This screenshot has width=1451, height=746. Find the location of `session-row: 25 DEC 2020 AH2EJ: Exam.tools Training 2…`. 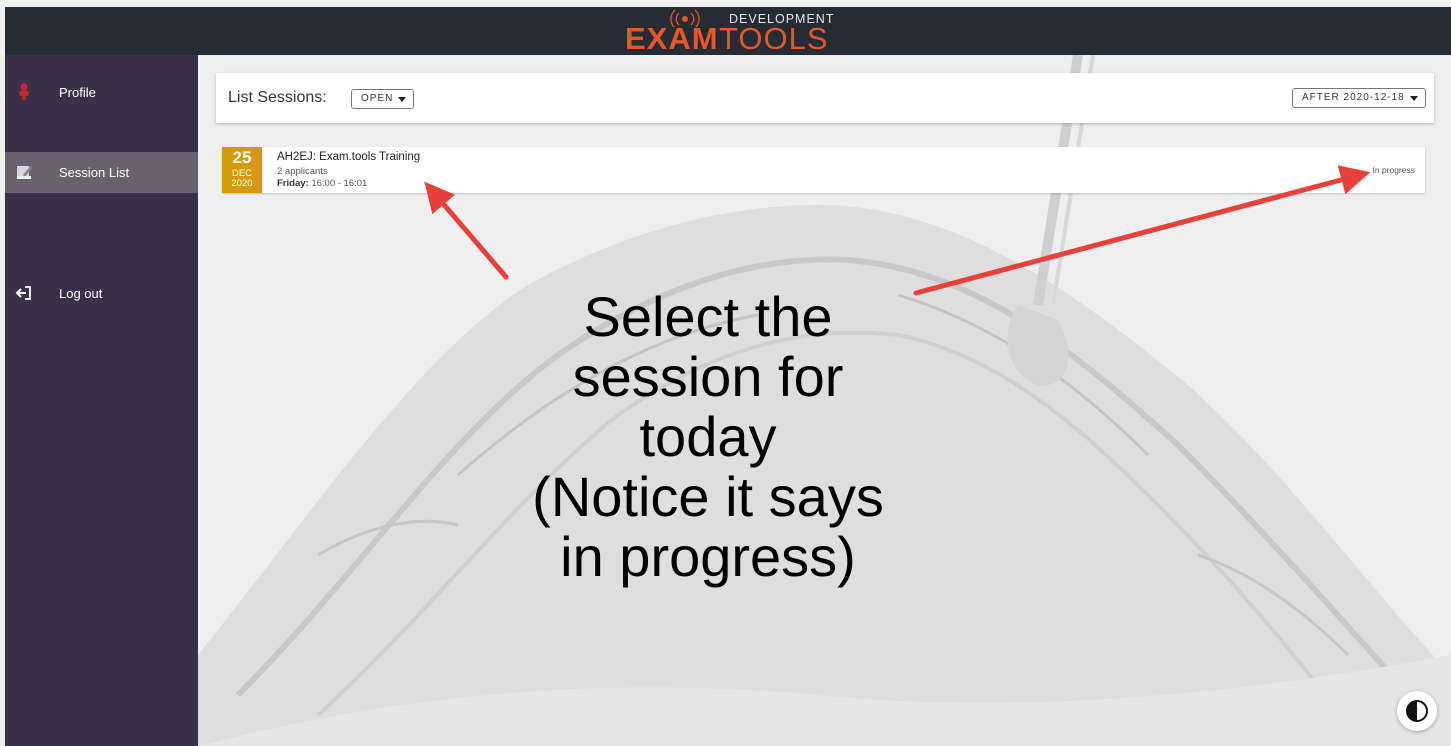

session-row: 25 DEC 2020 AH2EJ: Exam.tools Training 2… is located at coordinates (823, 170).